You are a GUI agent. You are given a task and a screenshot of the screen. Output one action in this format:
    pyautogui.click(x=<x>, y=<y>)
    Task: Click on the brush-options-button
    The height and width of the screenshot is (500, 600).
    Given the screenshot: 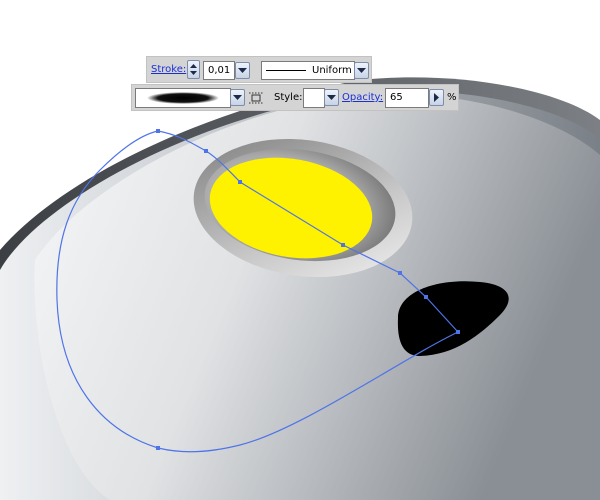 What is the action you would take?
    pyautogui.click(x=256, y=99)
    